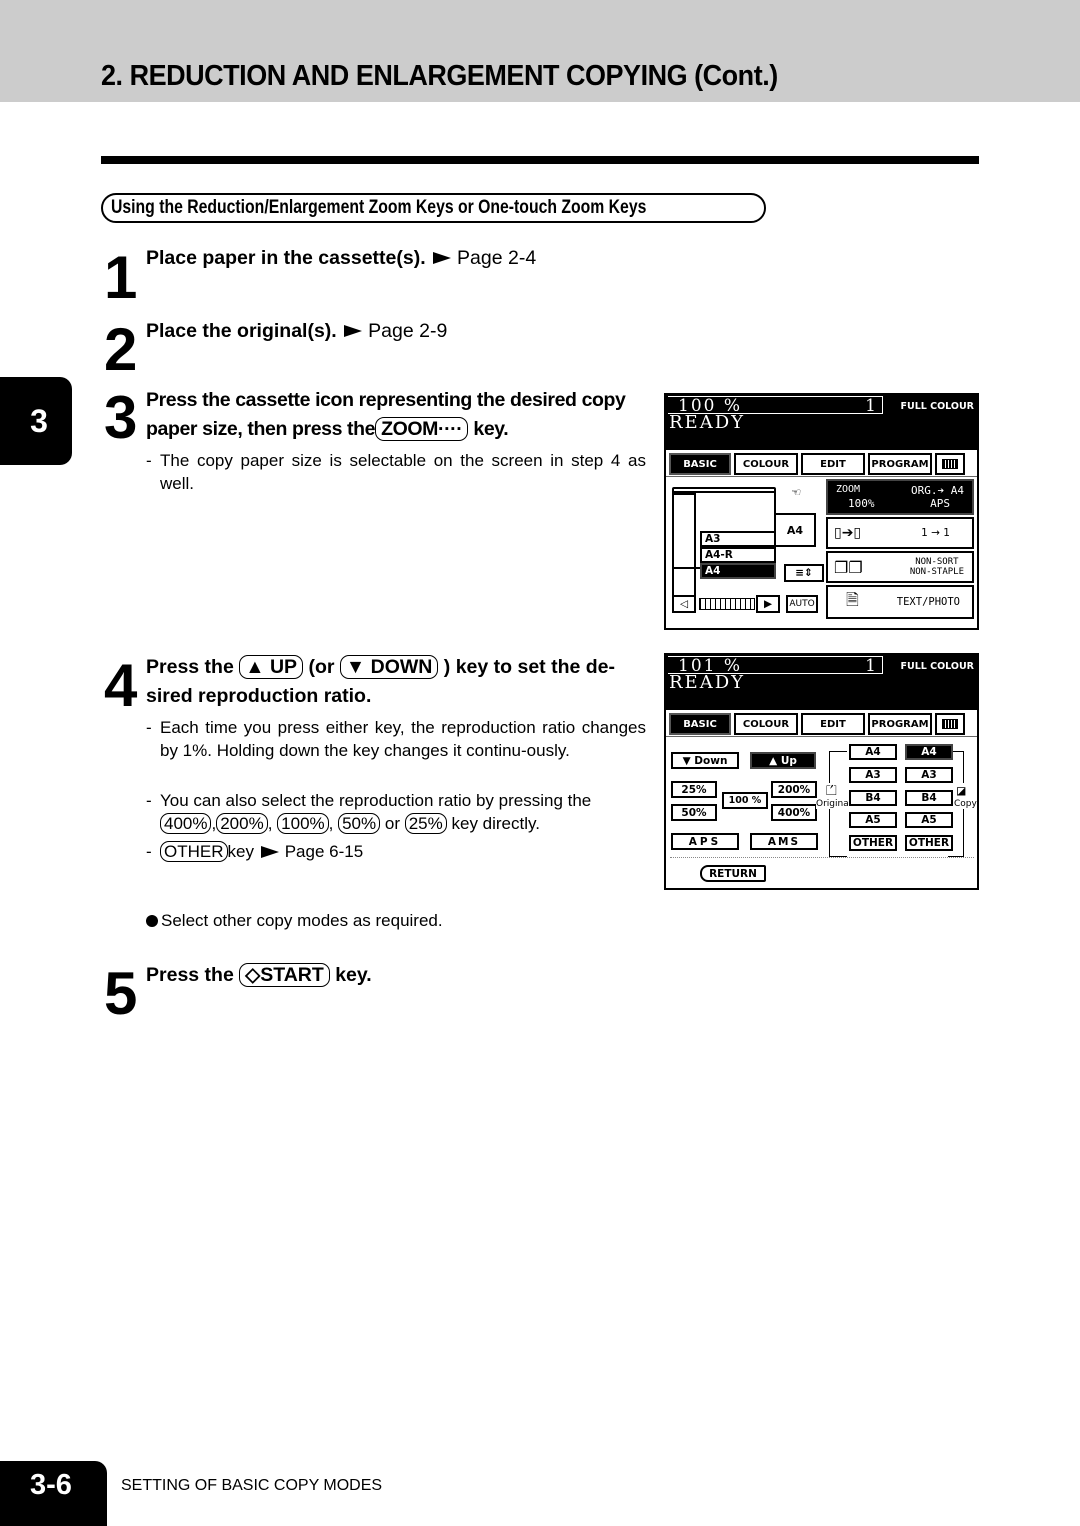  What do you see at coordinates (540, 160) in the screenshot?
I see `title-rule` at bounding box center [540, 160].